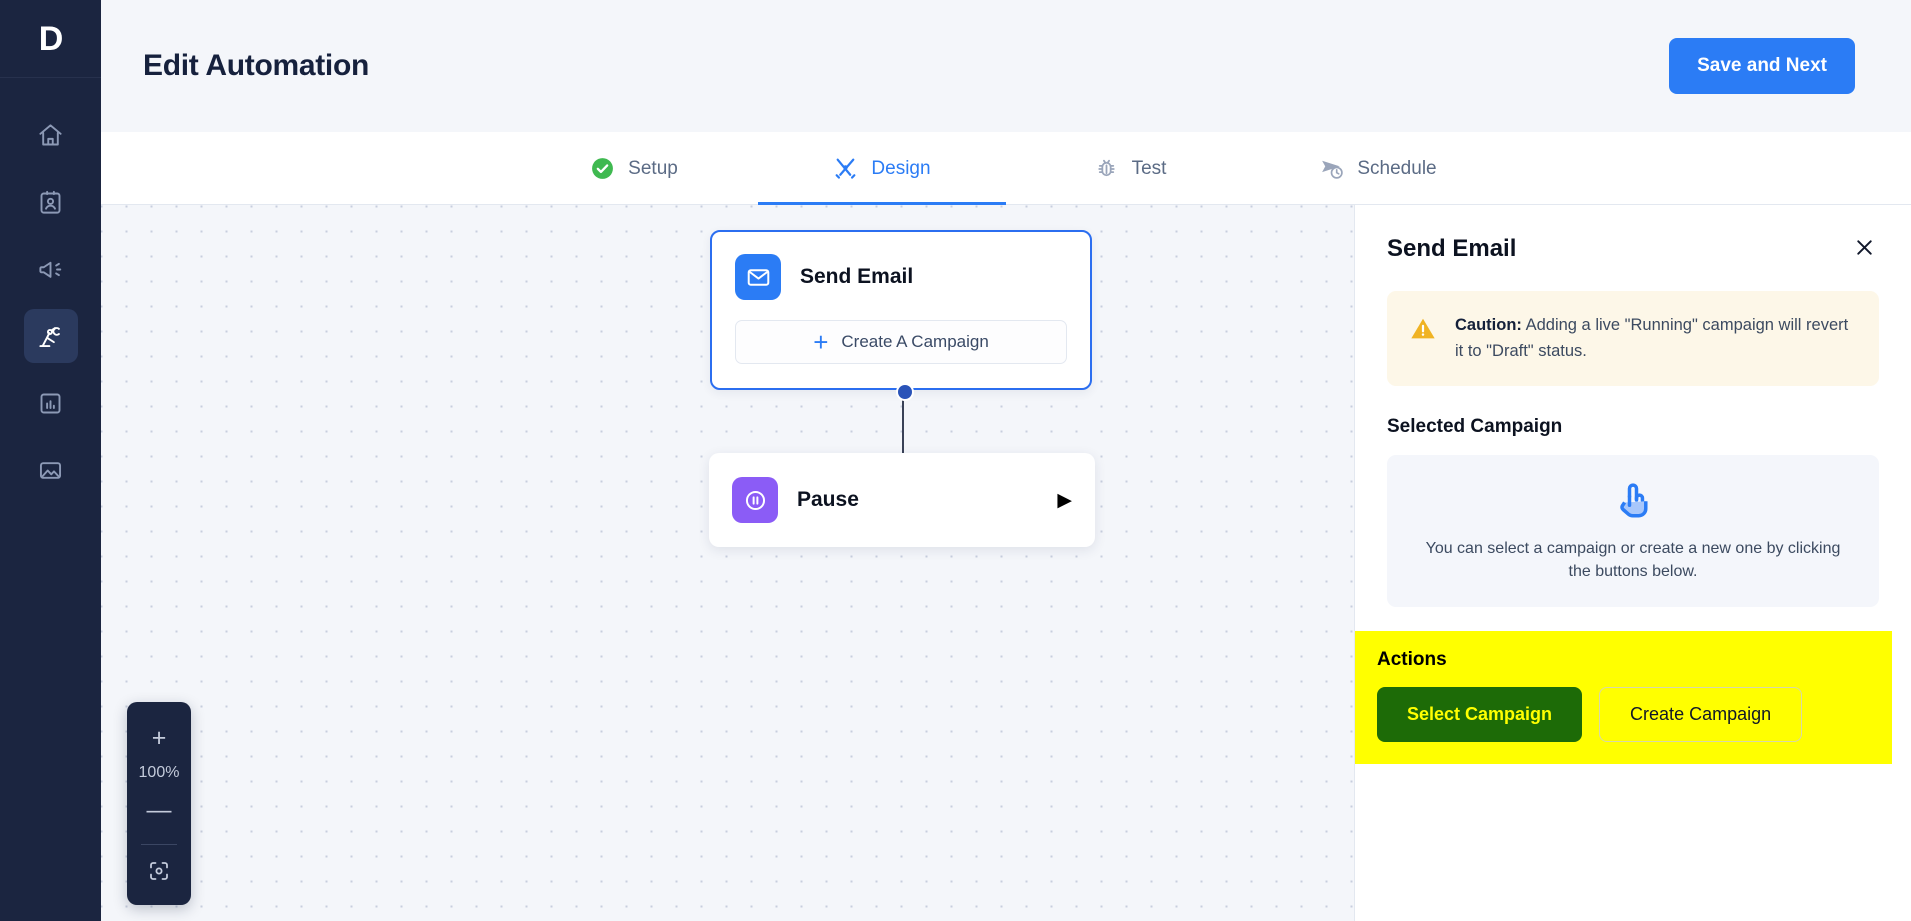 This screenshot has height=921, width=1911. I want to click on image-icon, so click(50, 470).